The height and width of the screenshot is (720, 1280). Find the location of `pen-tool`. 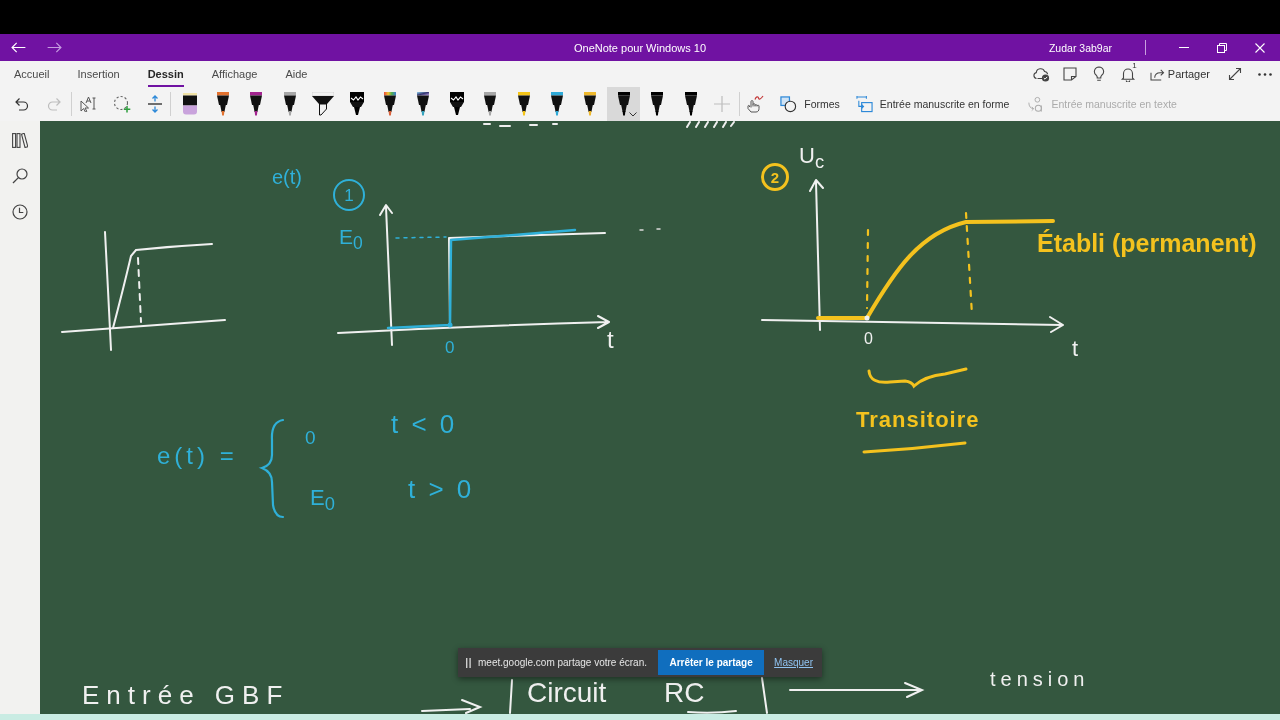

pen-tool is located at coordinates (624, 104).